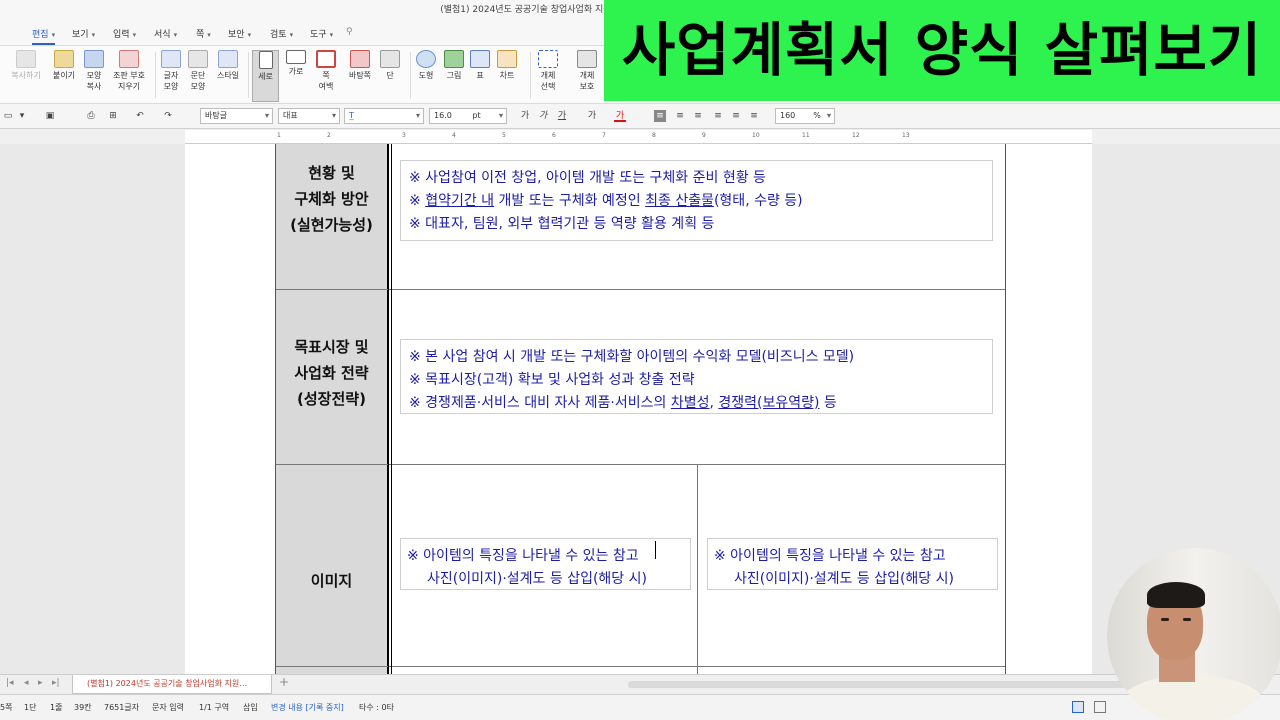 The image size is (1280, 720). I want to click on banner-title: 사업계획서 양식 살펴보기, so click(942, 50).